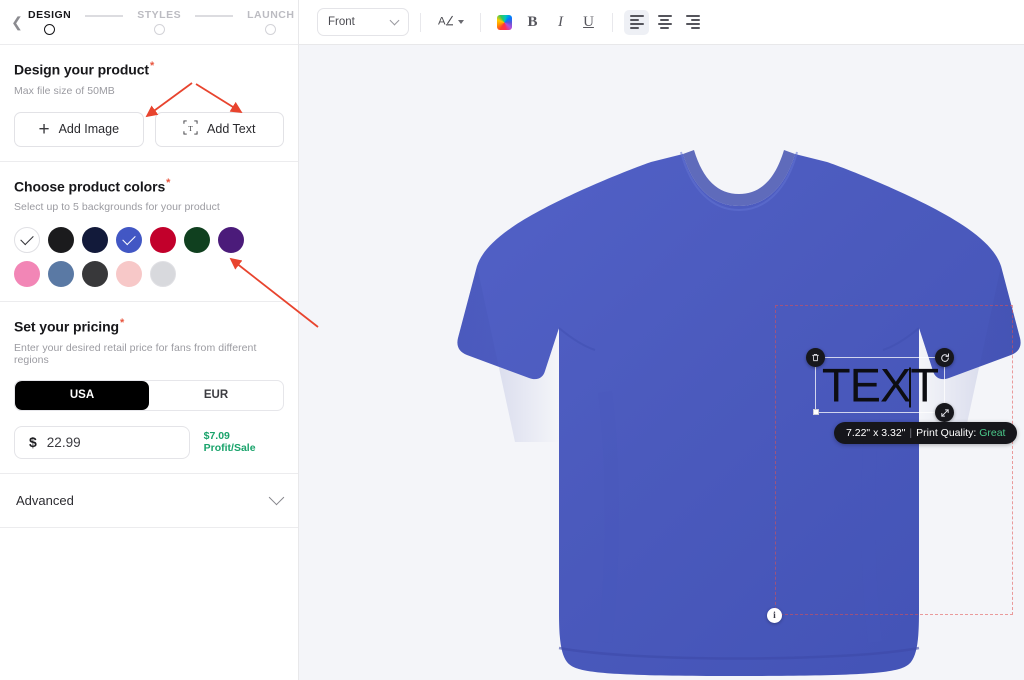  Describe the element at coordinates (216, 395) in the screenshot. I see `region-tab-eur: EUR` at that location.